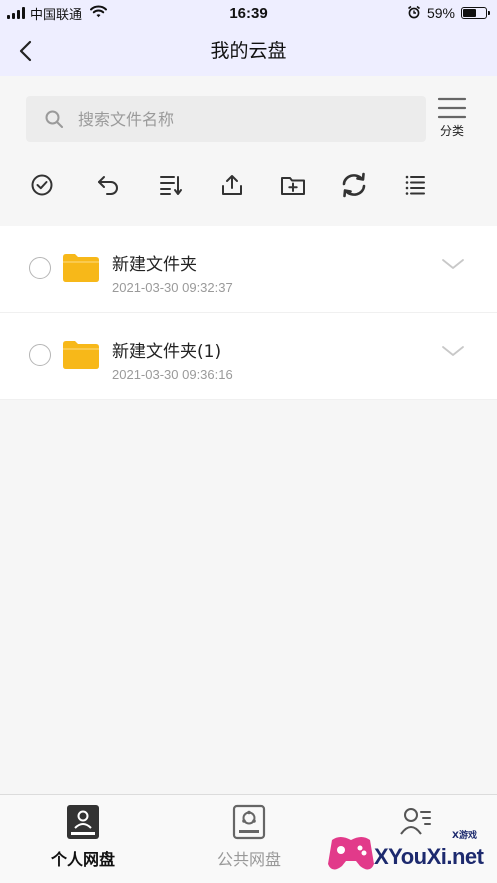 This screenshot has width=497, height=883. I want to click on category-button: 分类, so click(452, 117).